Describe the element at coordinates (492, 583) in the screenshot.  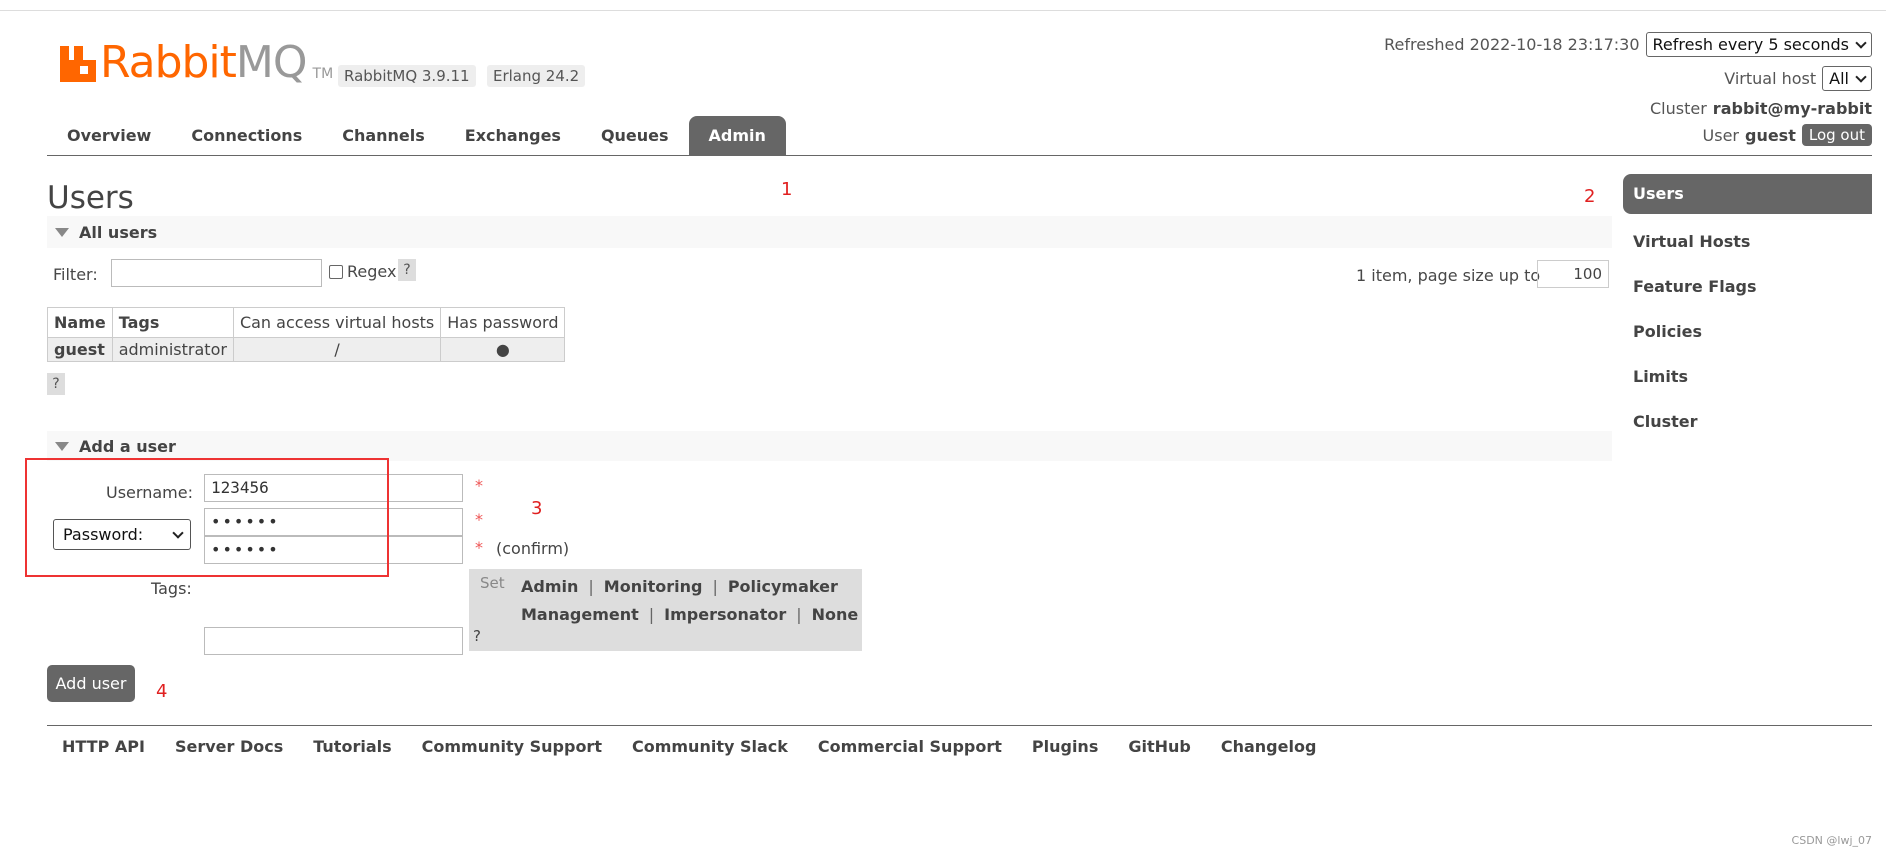
I see `set-label: Set` at that location.